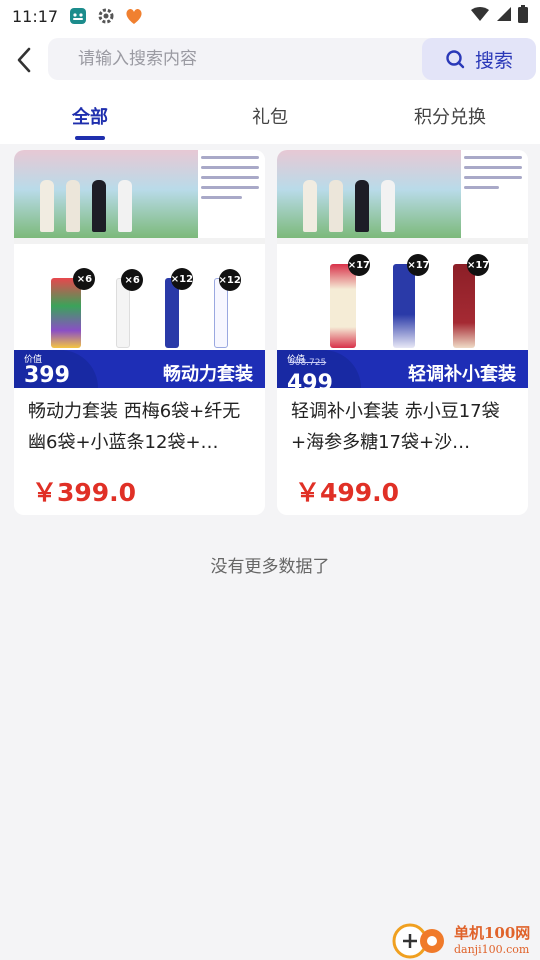 This screenshot has height=960, width=540. Describe the element at coordinates (319, 369) in the screenshot. I see `banner-price: 价值 499` at that location.